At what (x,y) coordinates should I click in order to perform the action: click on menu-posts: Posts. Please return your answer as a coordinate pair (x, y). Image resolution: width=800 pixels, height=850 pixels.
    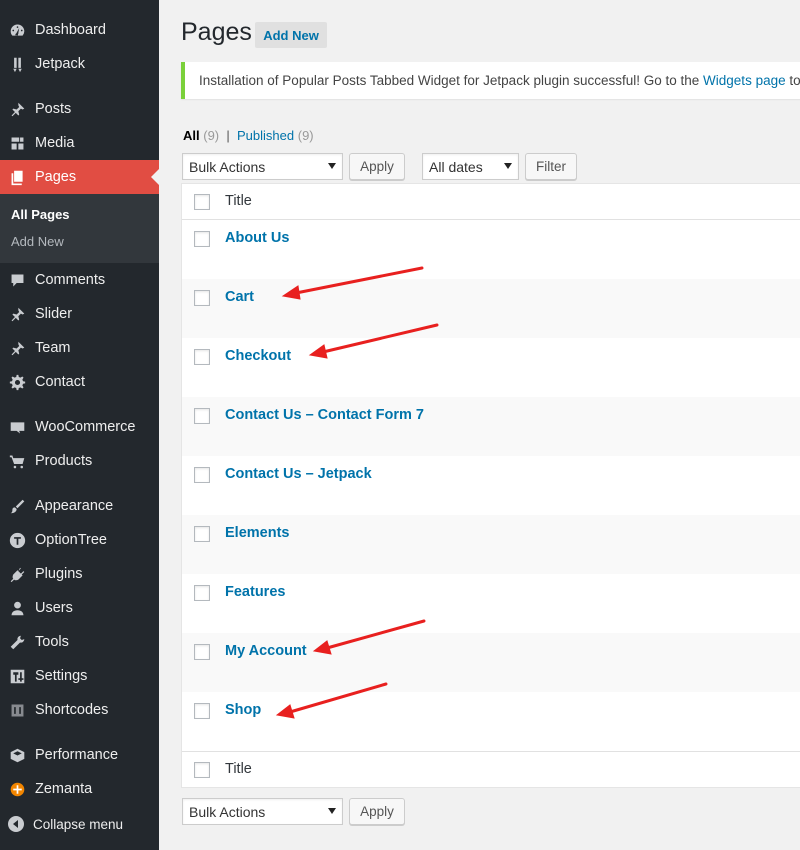
    Looking at the image, I should click on (79, 109).